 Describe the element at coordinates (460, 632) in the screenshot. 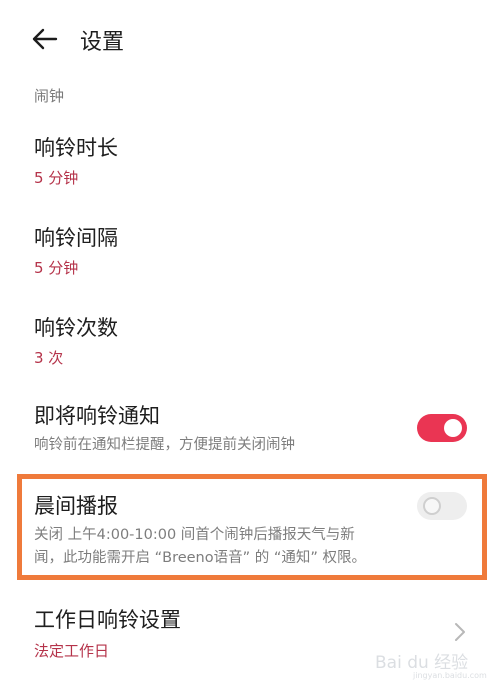

I see `chevron-right-icon` at that location.